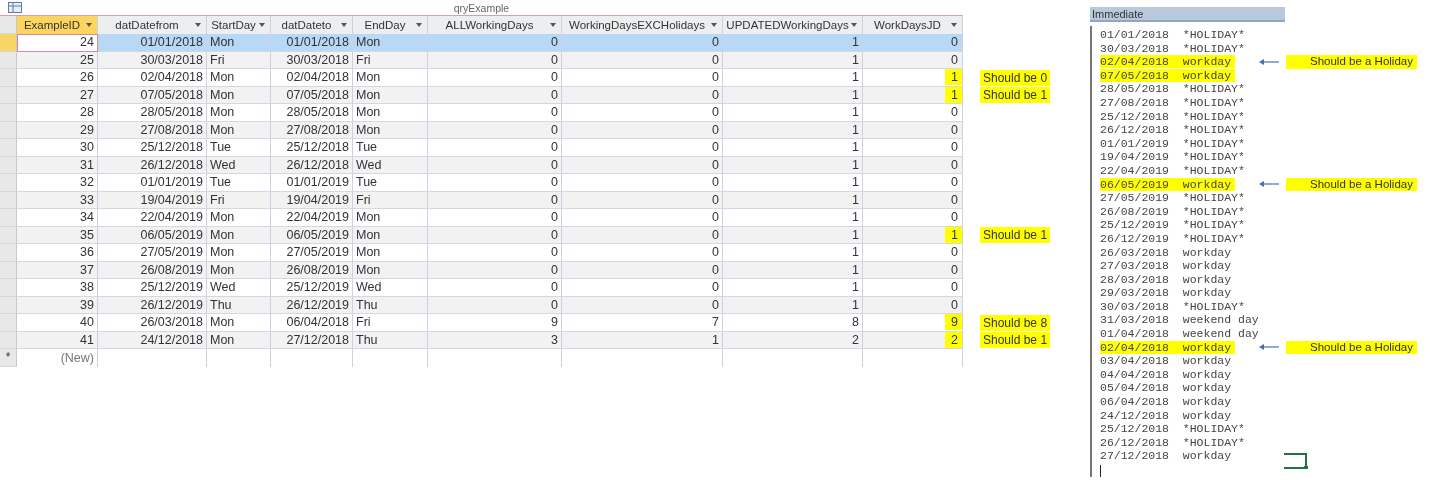 The width and height of the screenshot is (1452, 495). I want to click on table-cell: 01/01/2018, so click(317, 42).